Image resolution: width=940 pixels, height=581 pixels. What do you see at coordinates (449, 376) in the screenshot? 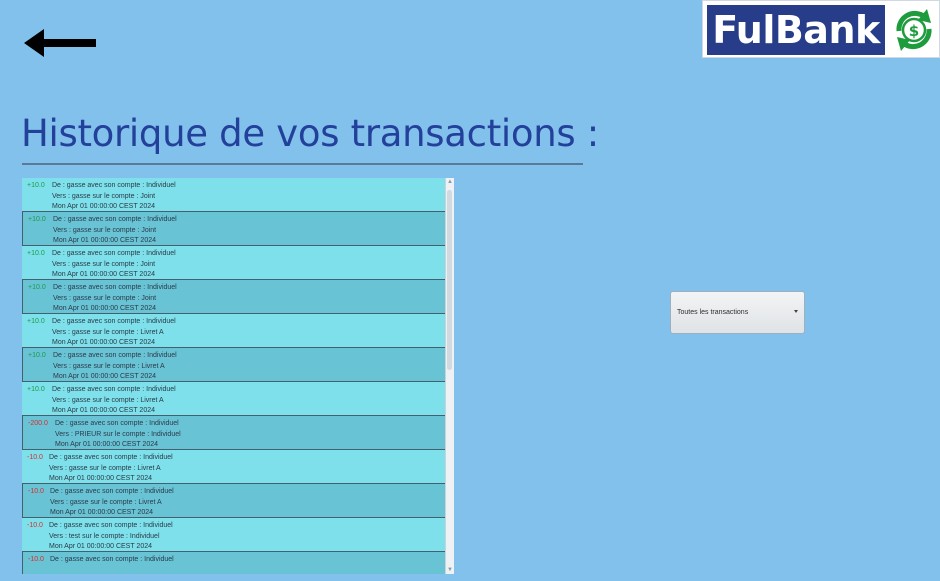
I see `transactions-scrollbar: ▲ ▼` at bounding box center [449, 376].